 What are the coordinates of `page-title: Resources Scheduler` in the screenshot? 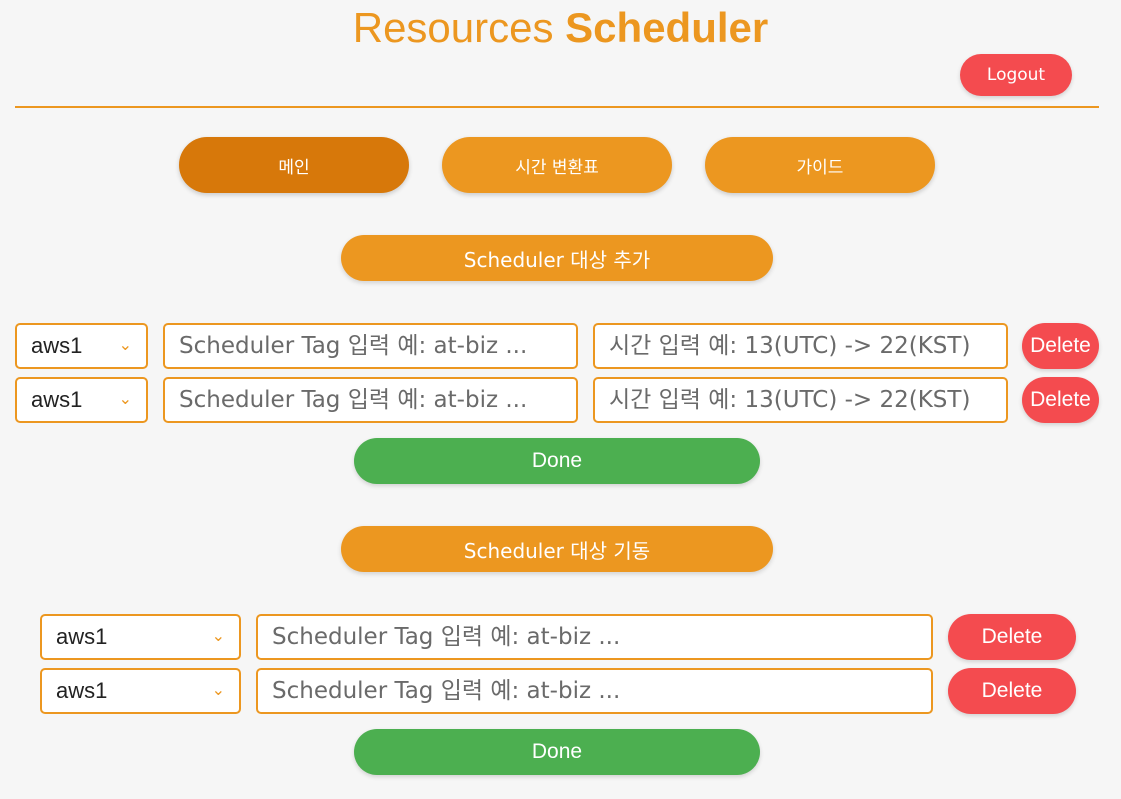 It's located at (560, 28).